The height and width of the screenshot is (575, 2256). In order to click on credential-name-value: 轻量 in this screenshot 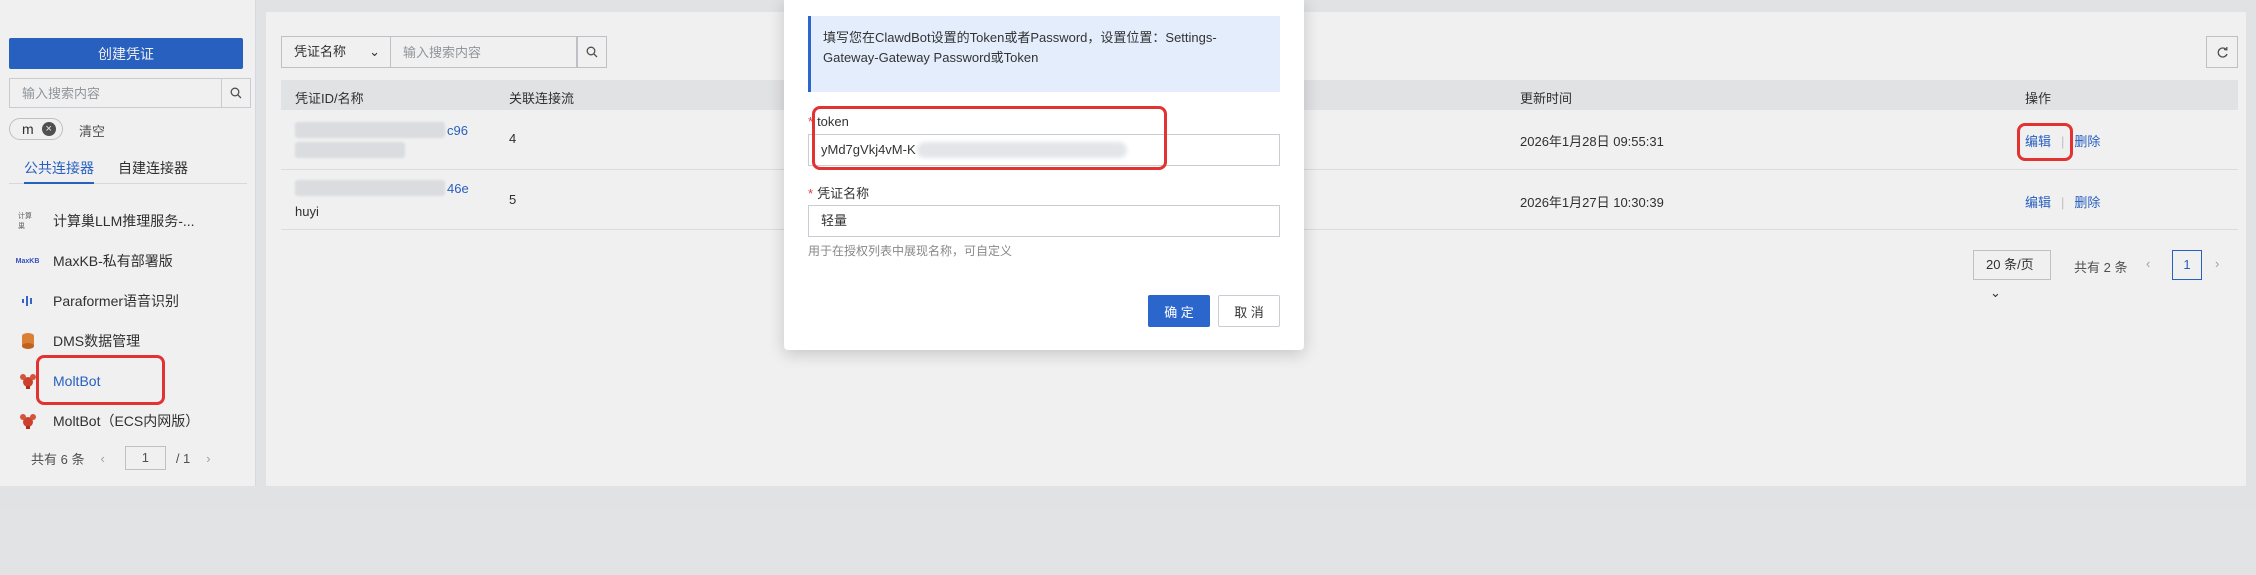, I will do `click(834, 220)`.